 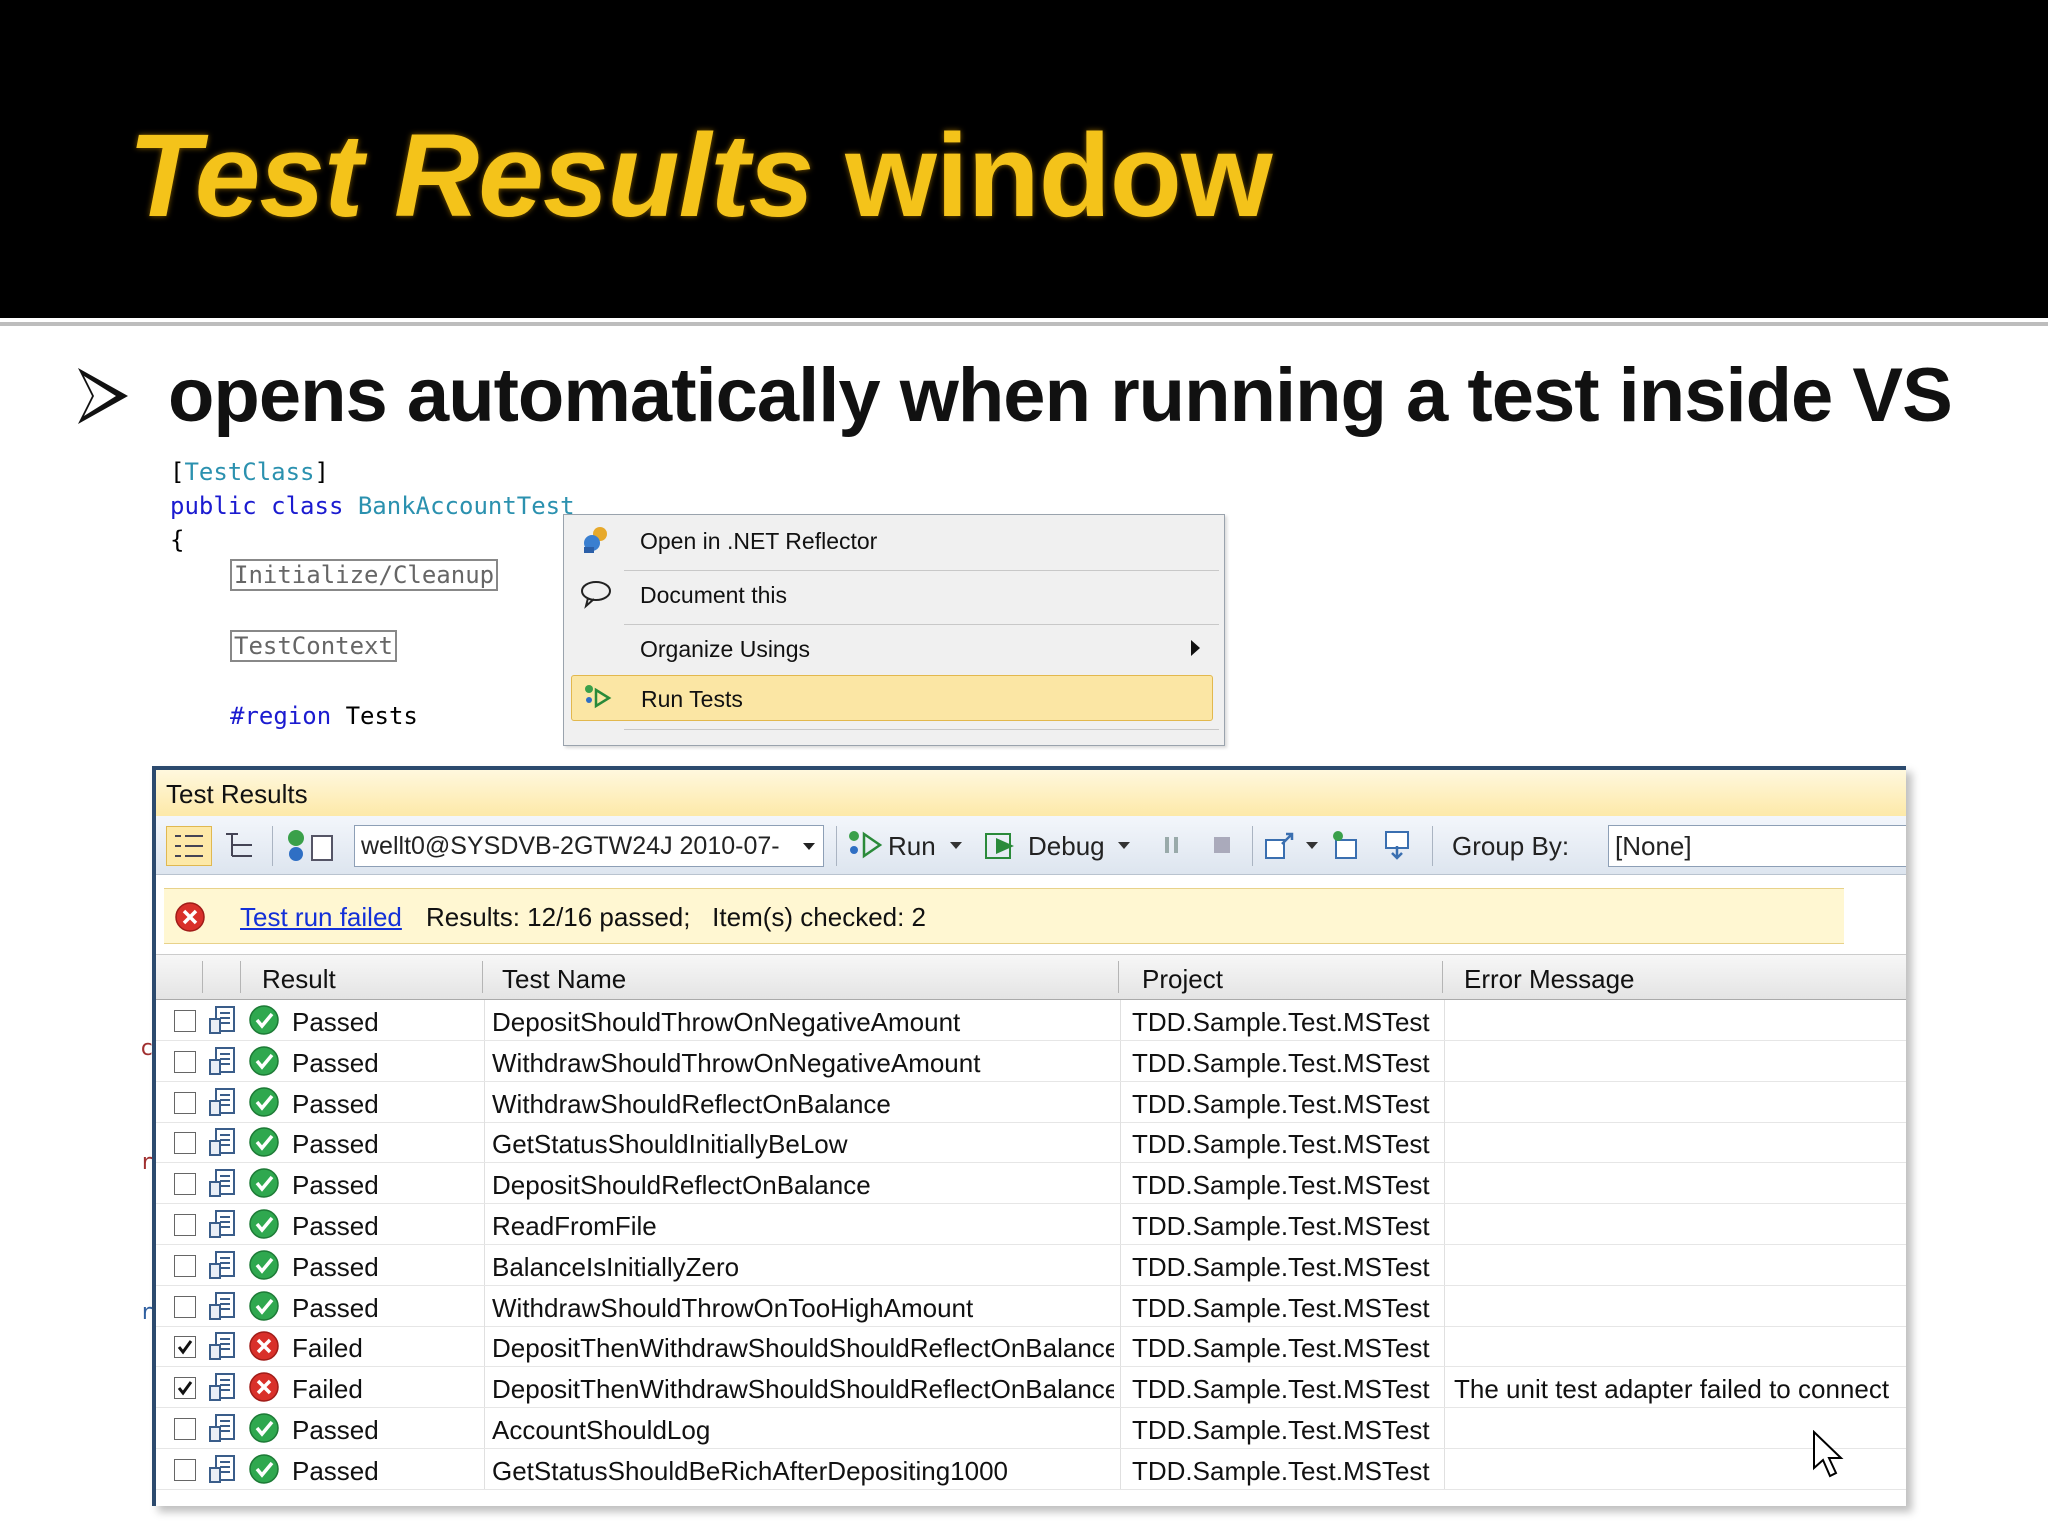 I want to click on test-run-selector: wellt0@SYSDVB-2GTW24J 2010-07-(, so click(x=589, y=846).